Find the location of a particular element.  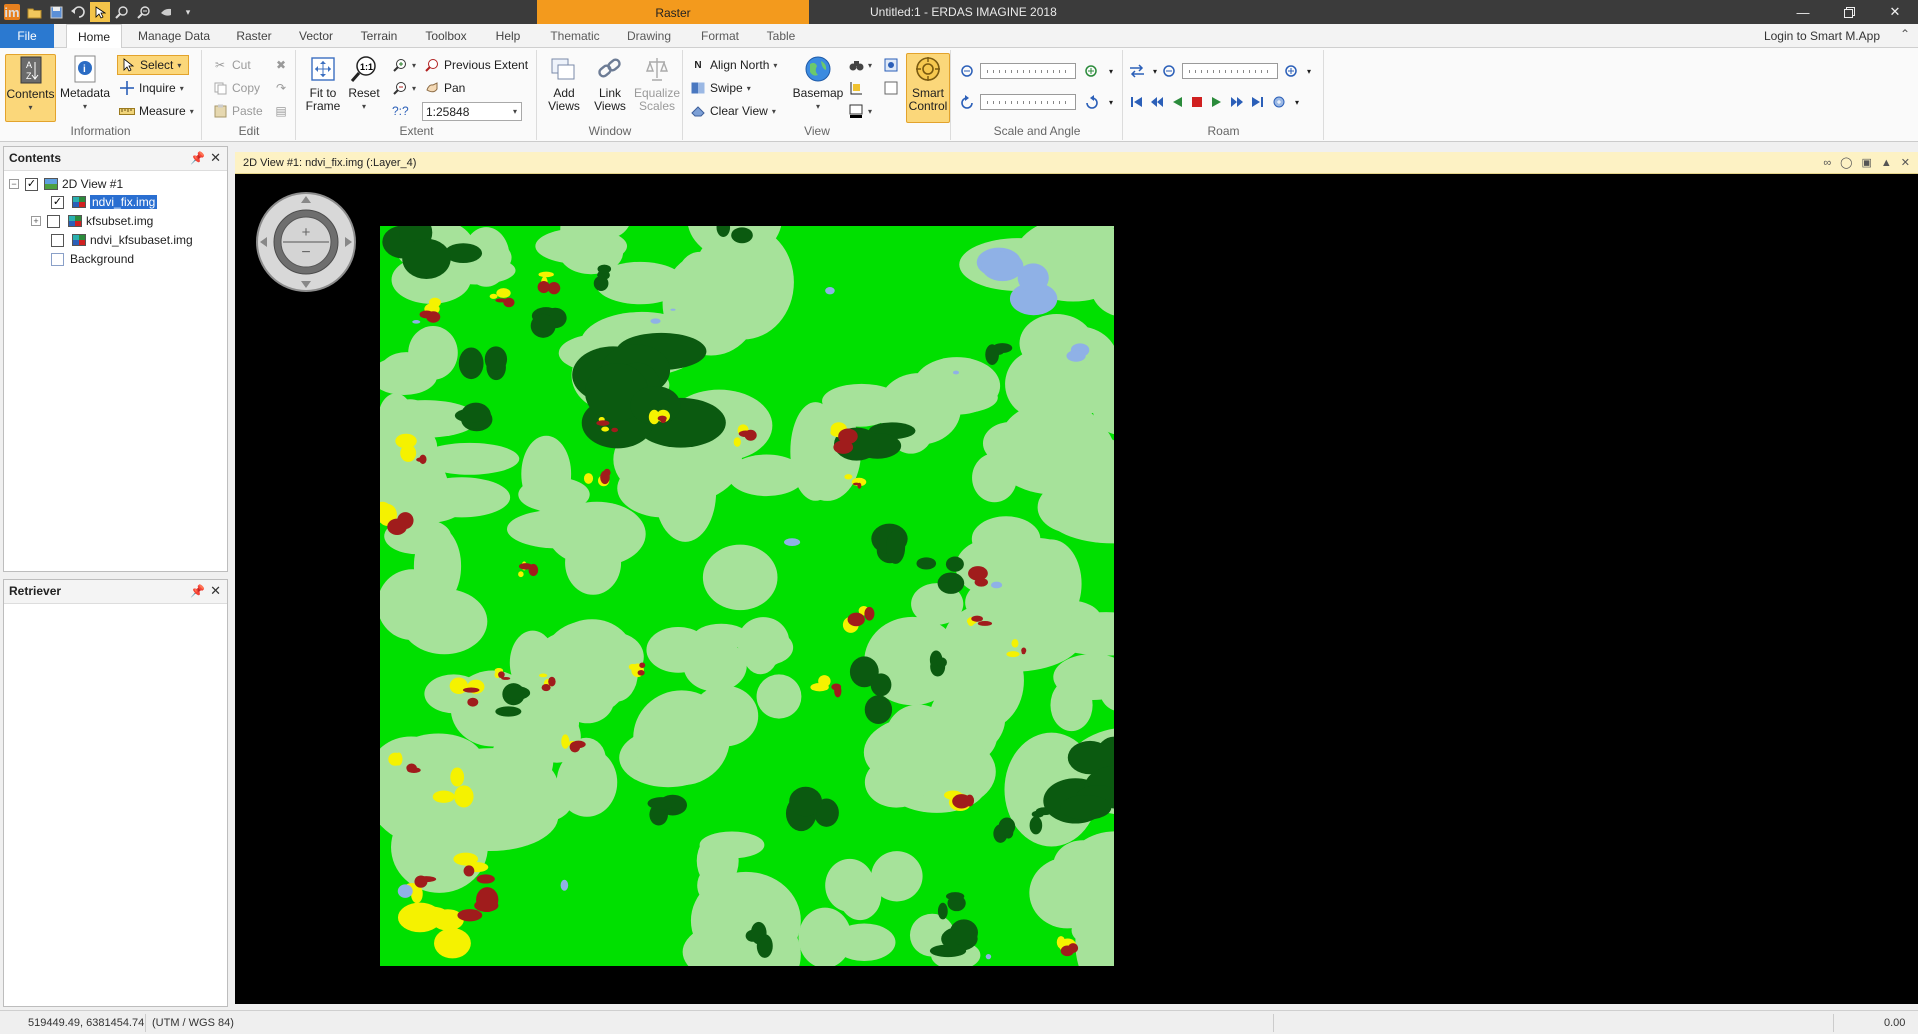

roam-play-back-icon is located at coordinates (1177, 102).